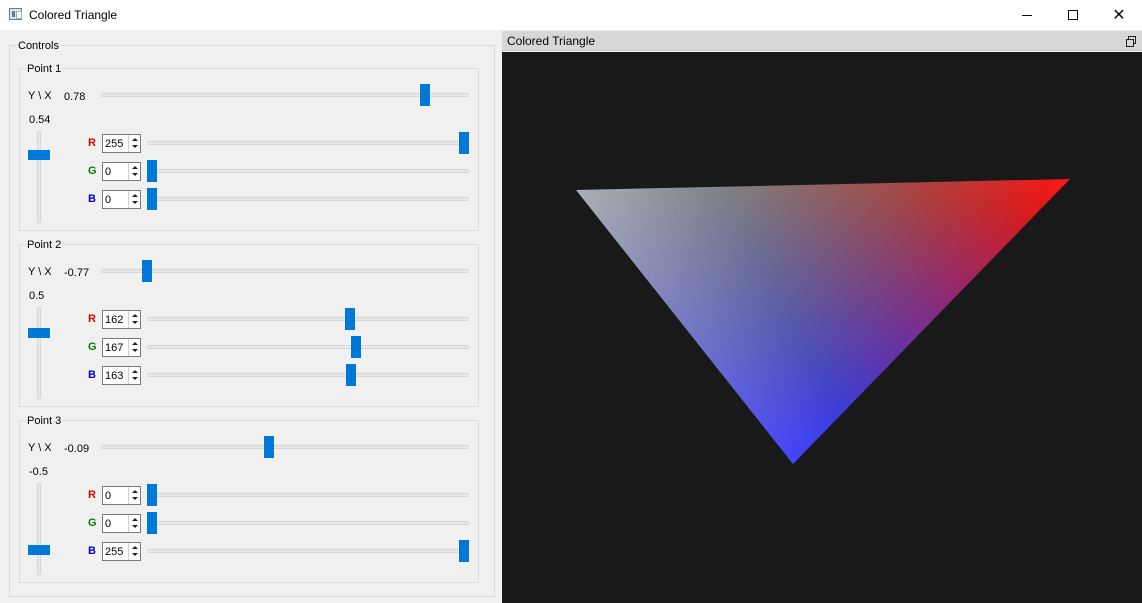  What do you see at coordinates (92, 143) in the screenshot?
I see `channel-label: R` at bounding box center [92, 143].